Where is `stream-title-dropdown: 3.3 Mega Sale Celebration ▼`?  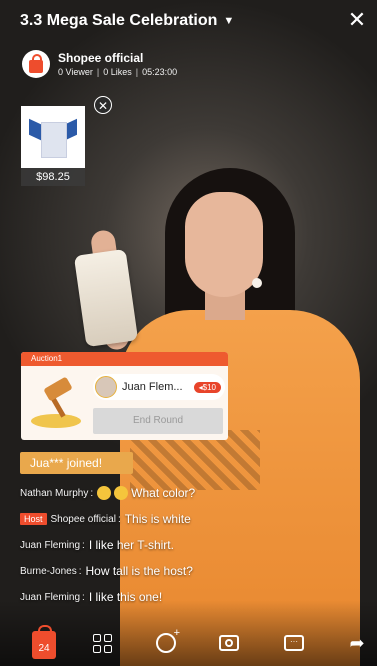
stream-title-dropdown: 3.3 Mega Sale Celebration ▼ is located at coordinates (127, 21).